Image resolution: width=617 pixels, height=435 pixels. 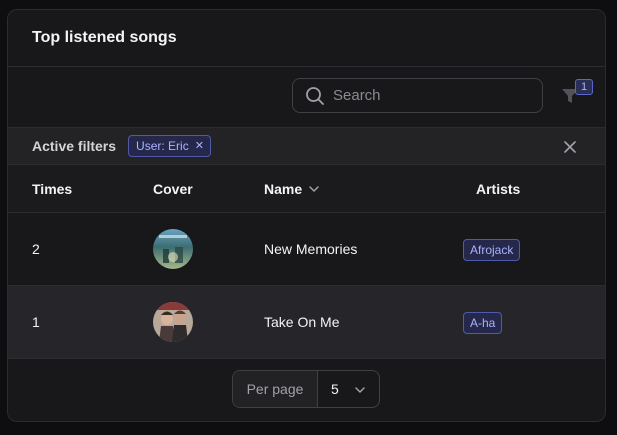 What do you see at coordinates (335, 389) in the screenshot?
I see `per-page-value: 5` at bounding box center [335, 389].